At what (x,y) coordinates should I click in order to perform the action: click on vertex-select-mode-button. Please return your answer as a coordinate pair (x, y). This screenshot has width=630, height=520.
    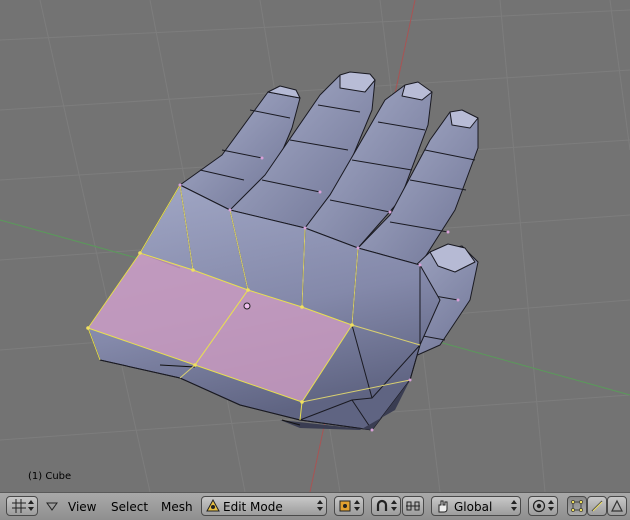
    Looking at the image, I should click on (577, 506).